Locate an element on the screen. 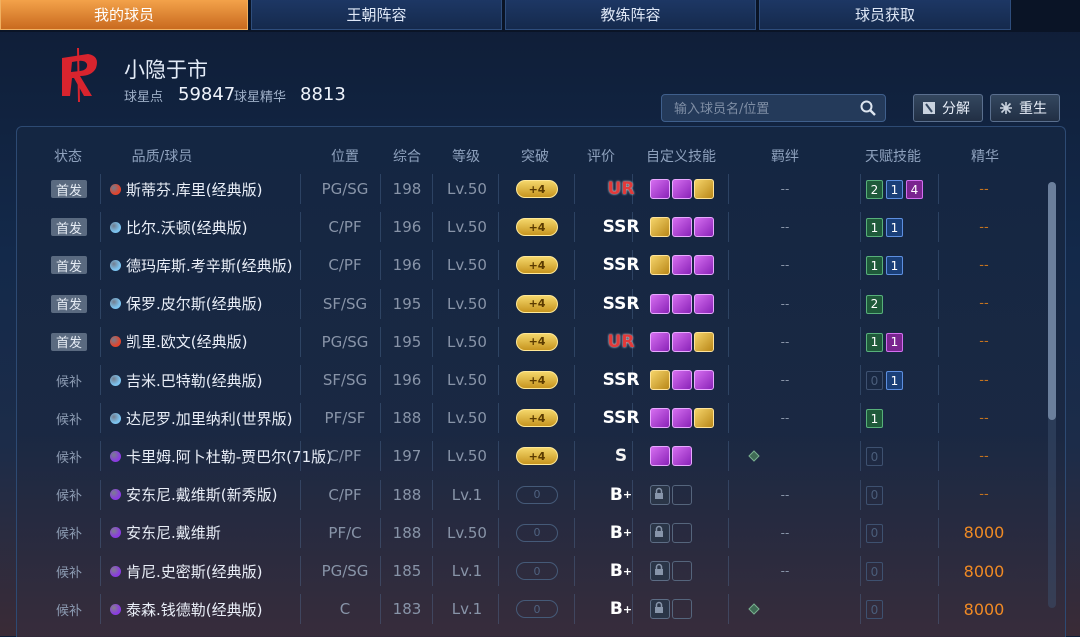 The width and height of the screenshot is (1080, 637). essence-value: 8000 is located at coordinates (984, 533).